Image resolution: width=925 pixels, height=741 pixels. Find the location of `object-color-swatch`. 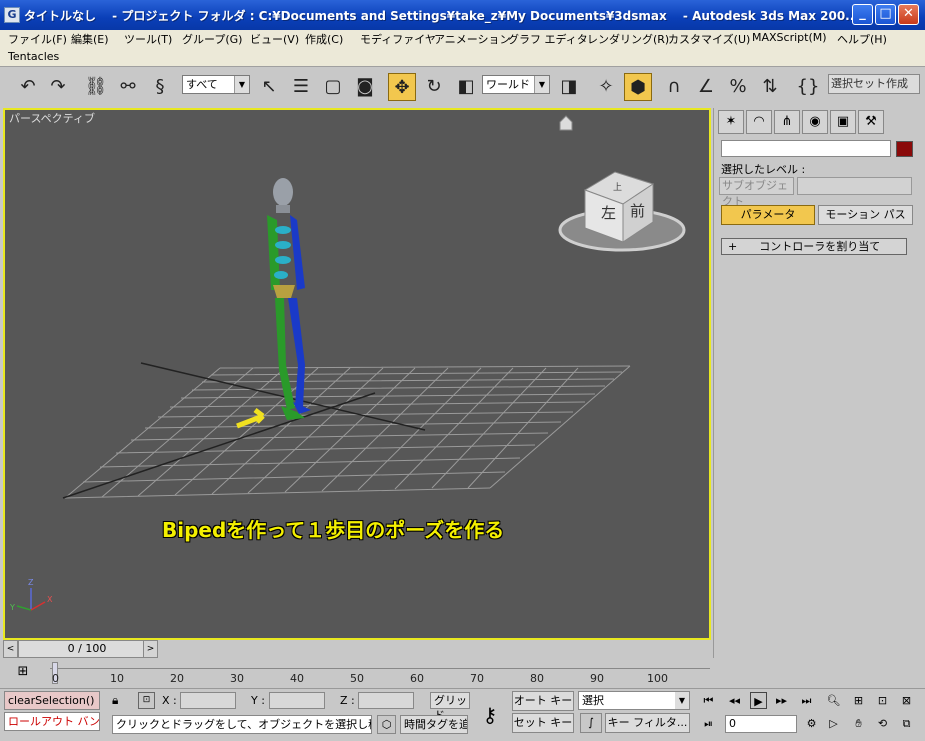

object-color-swatch is located at coordinates (904, 149).